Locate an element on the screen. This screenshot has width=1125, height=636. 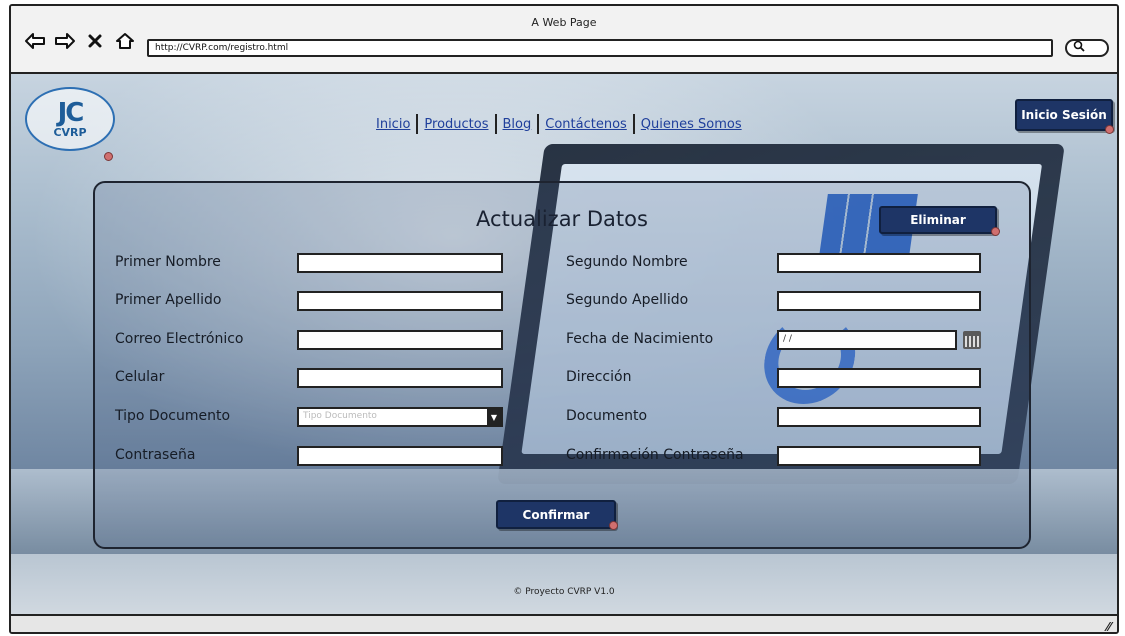
correo-input is located at coordinates (400, 340).